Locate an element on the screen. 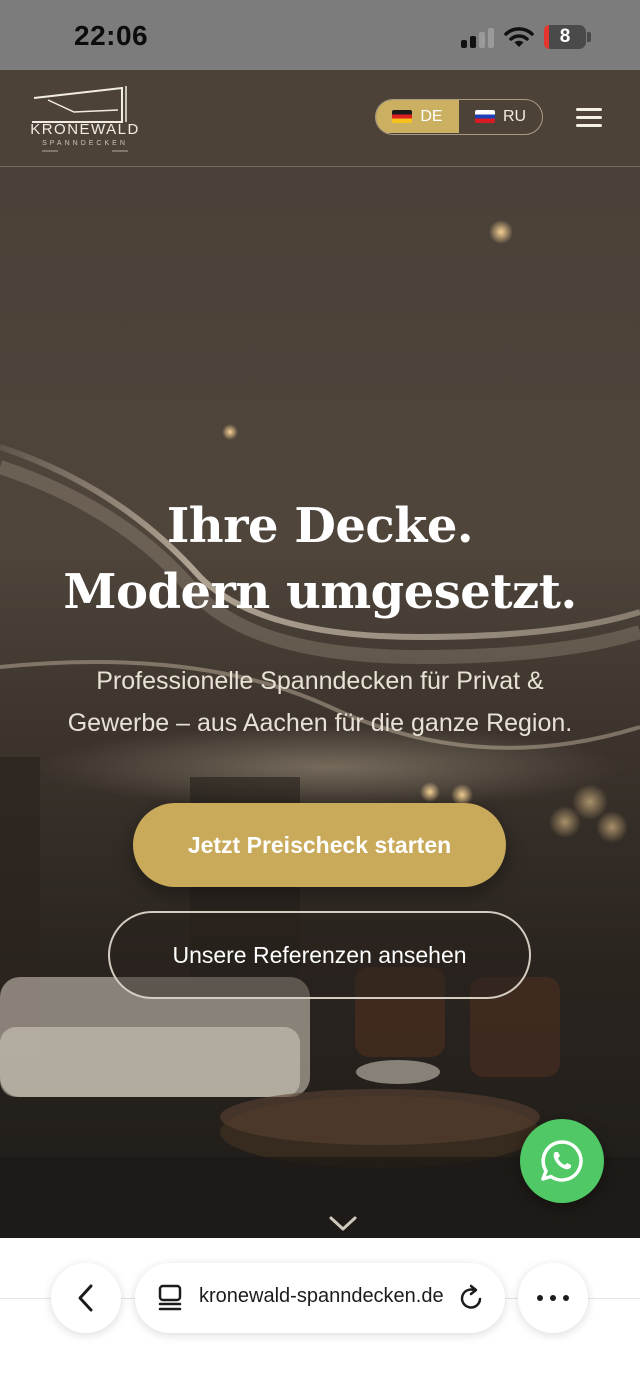 This screenshot has width=640, height=1385. url-text: kronewald-spanndecken.de is located at coordinates (321, 1296).